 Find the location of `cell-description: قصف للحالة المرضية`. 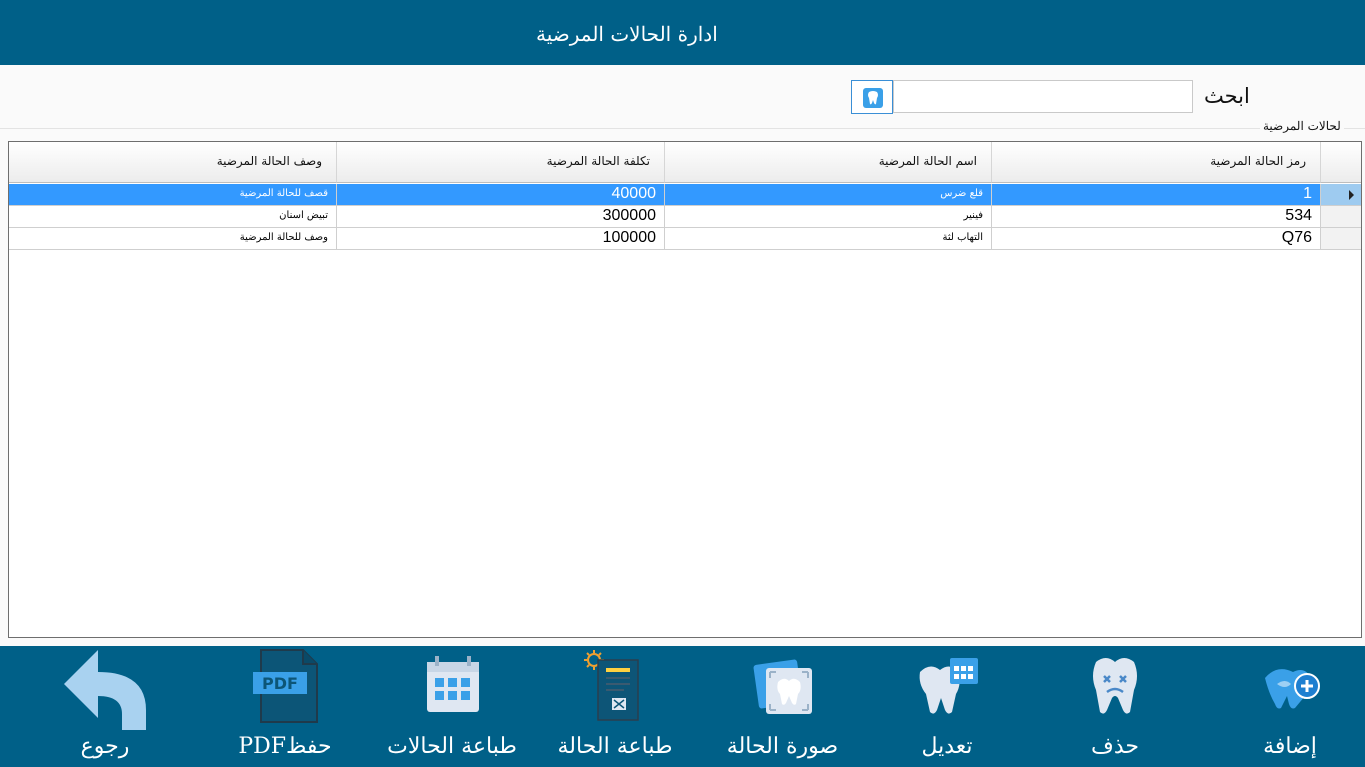

cell-description: قصف للحالة المرضية is located at coordinates (173, 195).